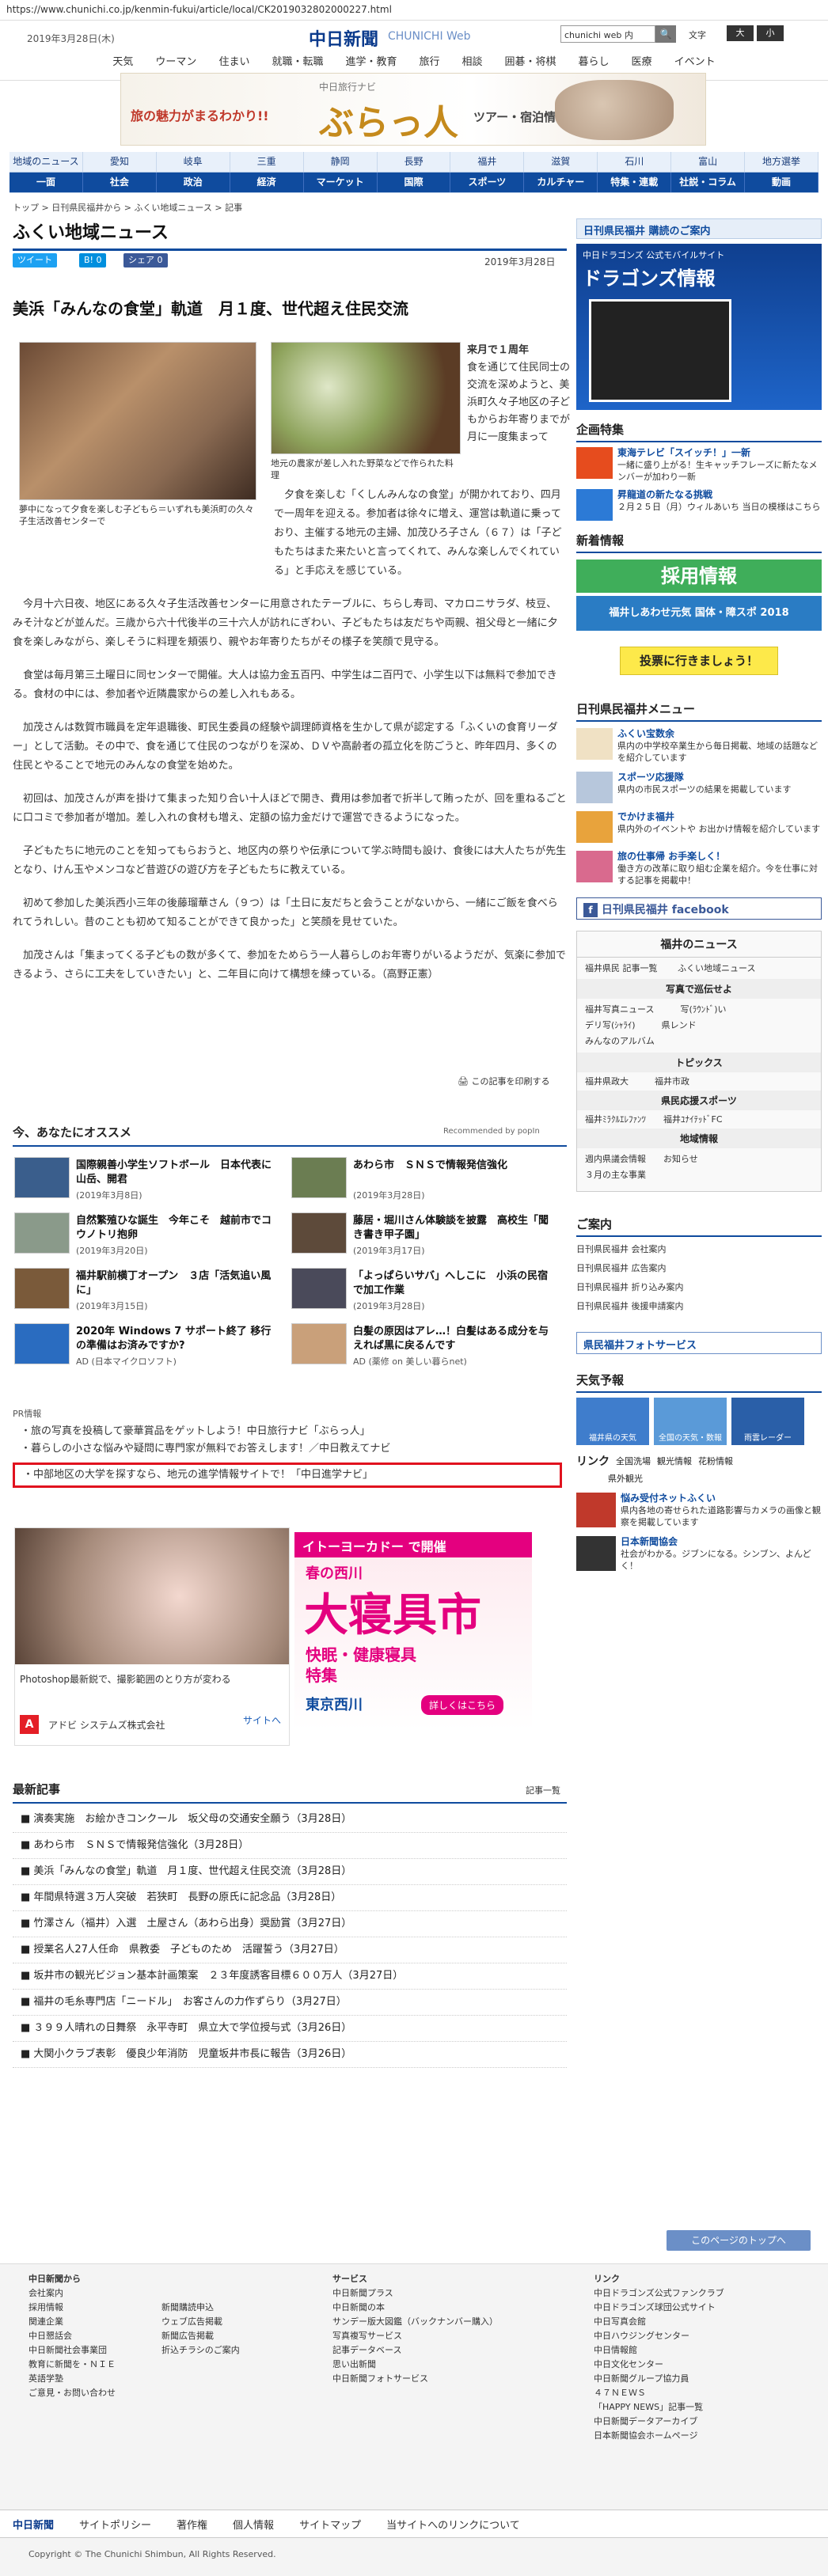 The image size is (828, 2576). Describe the element at coordinates (148, 1291) in the screenshot. I see `recommend-item: 福井駅前横丁オープン ３店「活気追い風に」 (2019年3月15日)` at that location.